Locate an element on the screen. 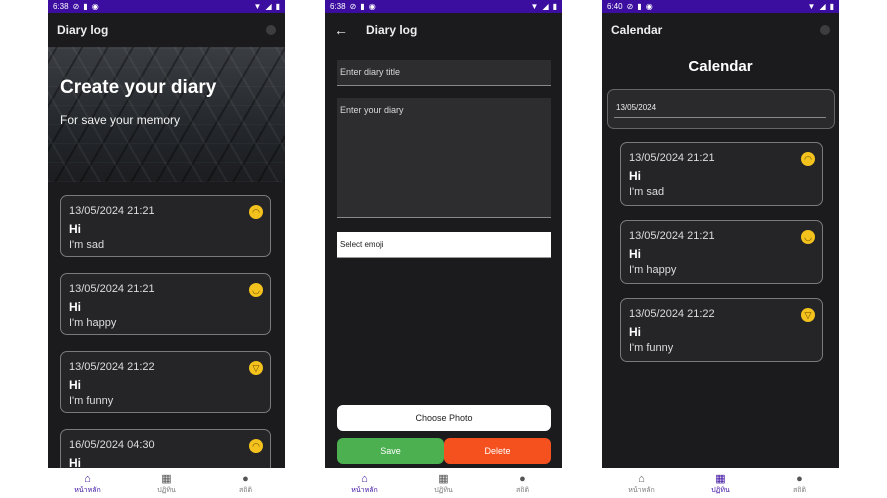 The height and width of the screenshot is (498, 887). hero-banner: Create your diary For save your memory is located at coordinates (166, 114).